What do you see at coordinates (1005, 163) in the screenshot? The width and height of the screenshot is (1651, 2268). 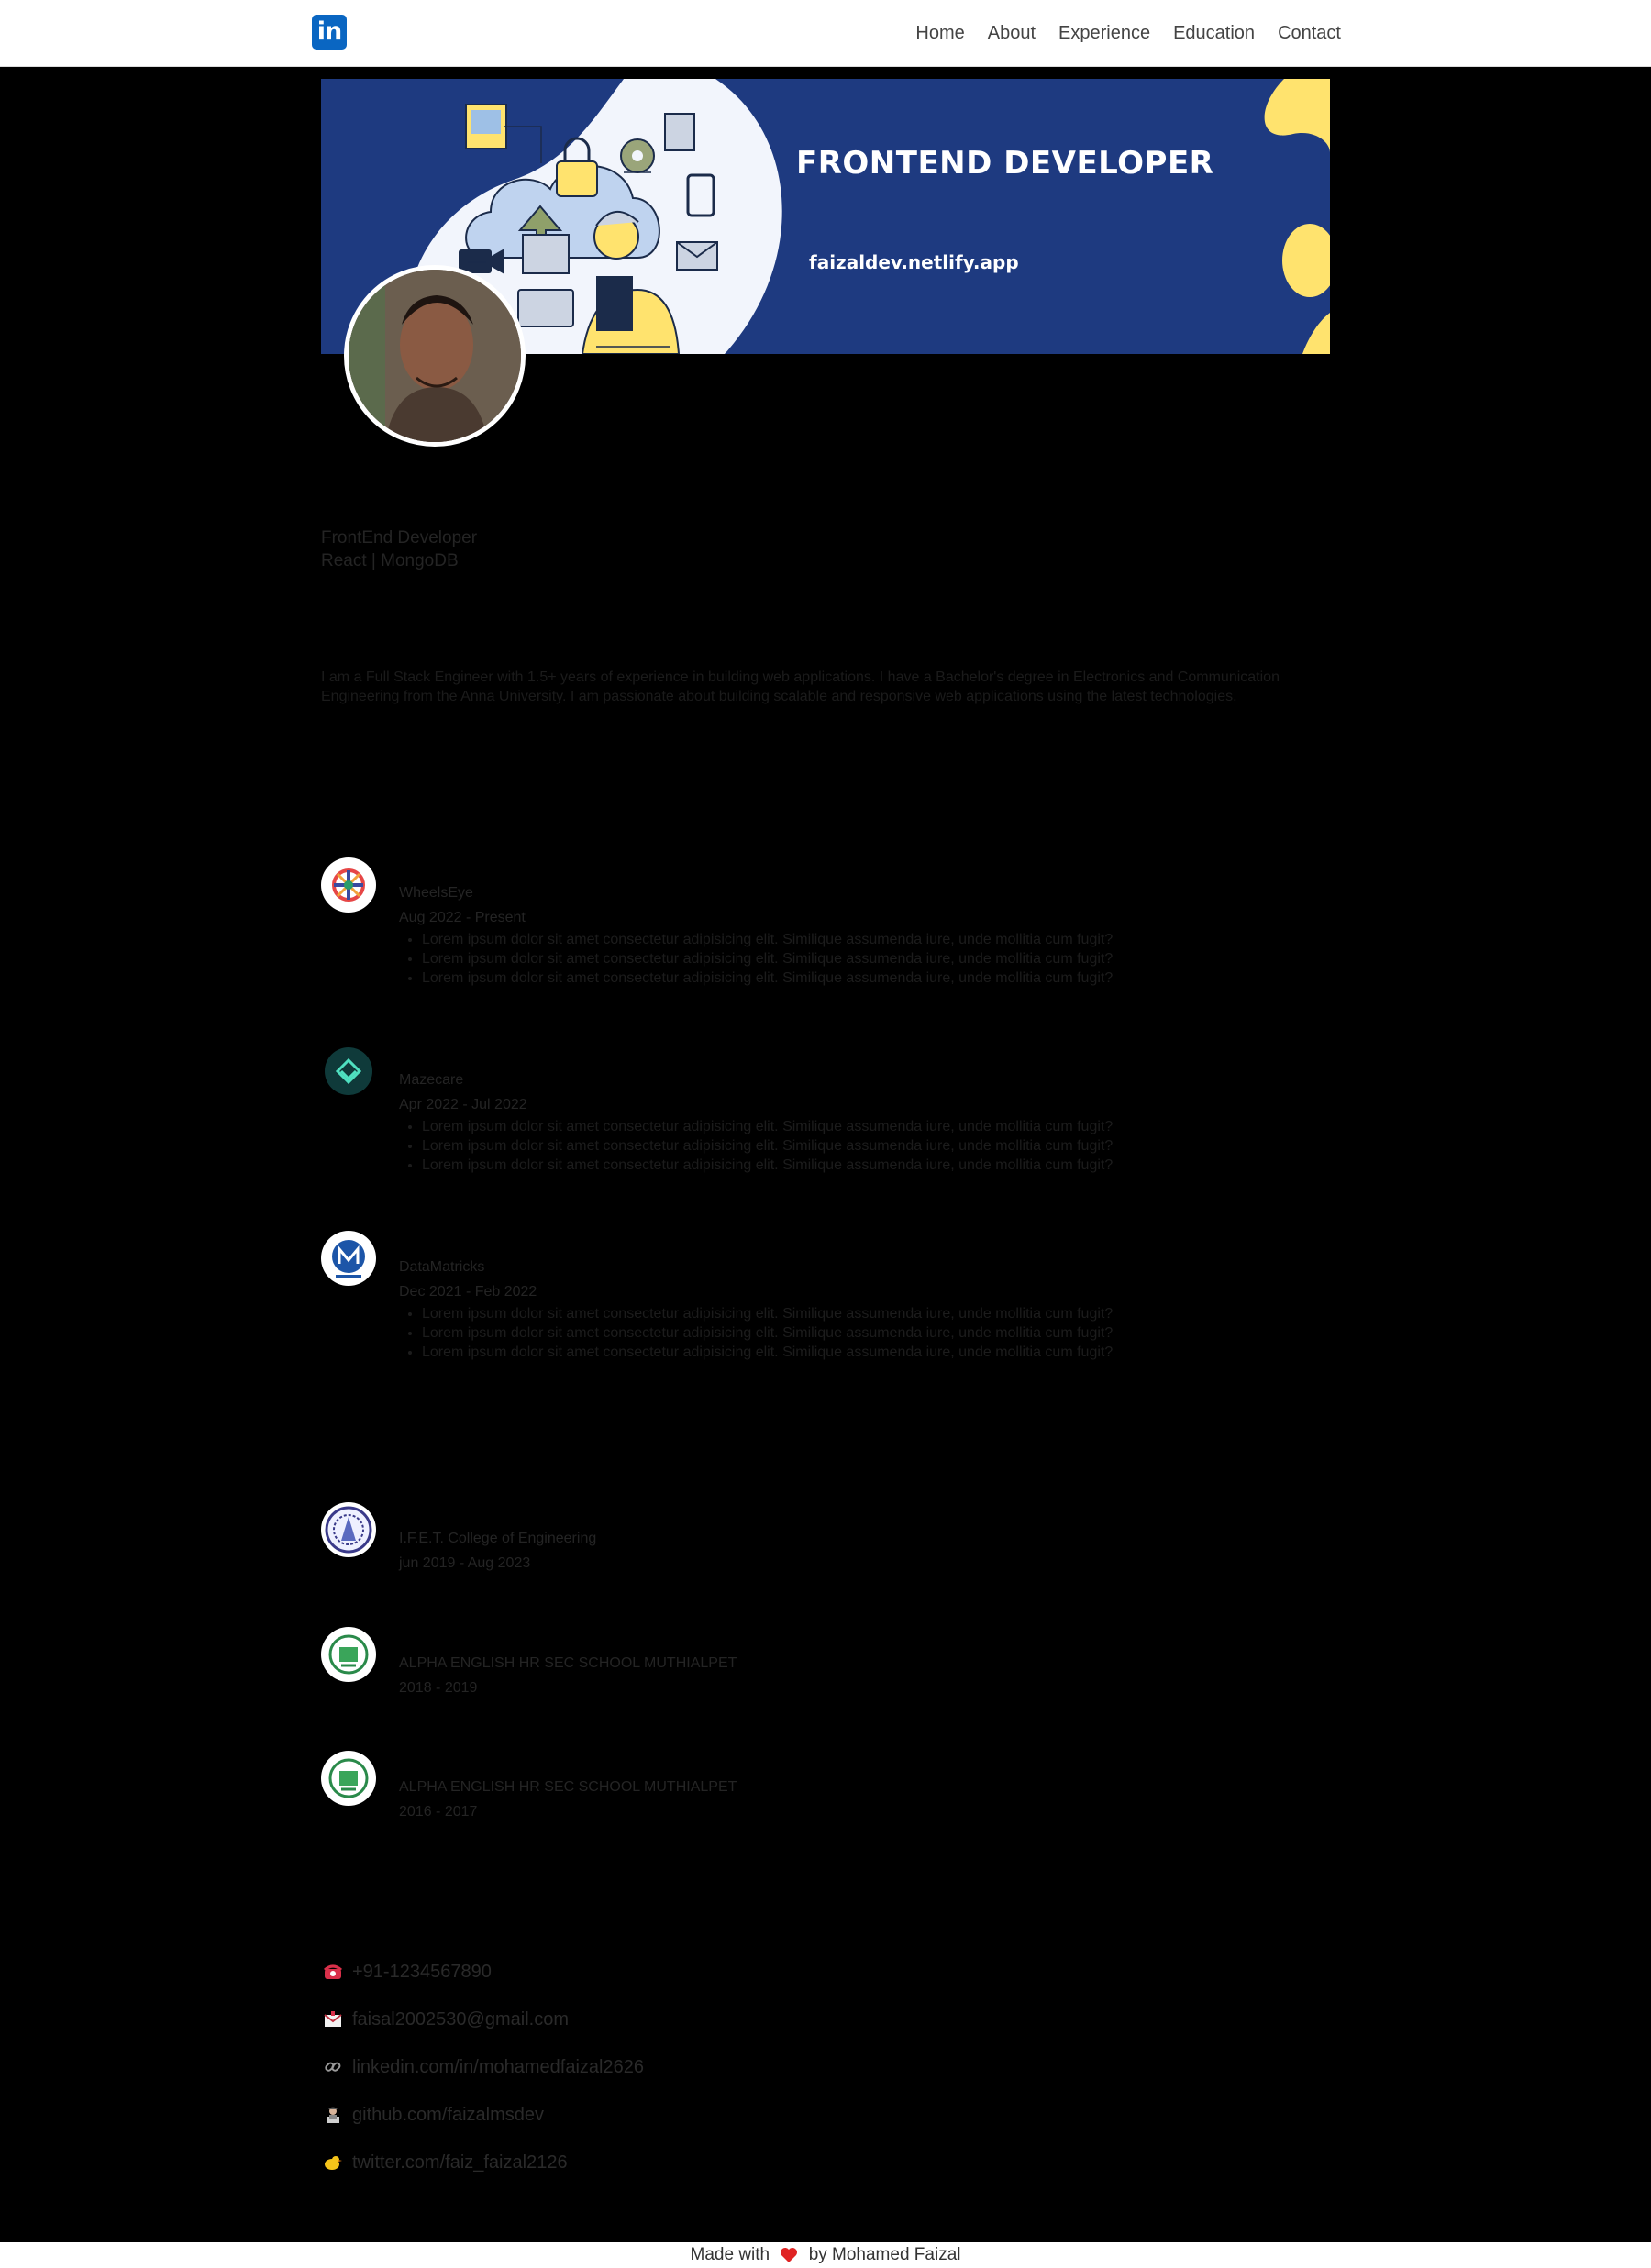 I see `banner-title: FRONTEND DEVELOPER` at bounding box center [1005, 163].